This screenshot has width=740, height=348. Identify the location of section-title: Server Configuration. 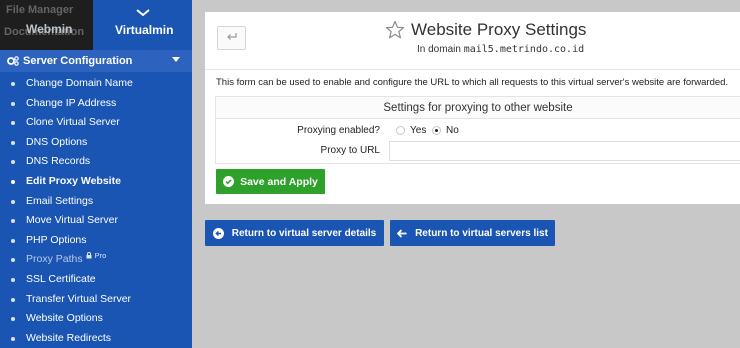
(78, 61).